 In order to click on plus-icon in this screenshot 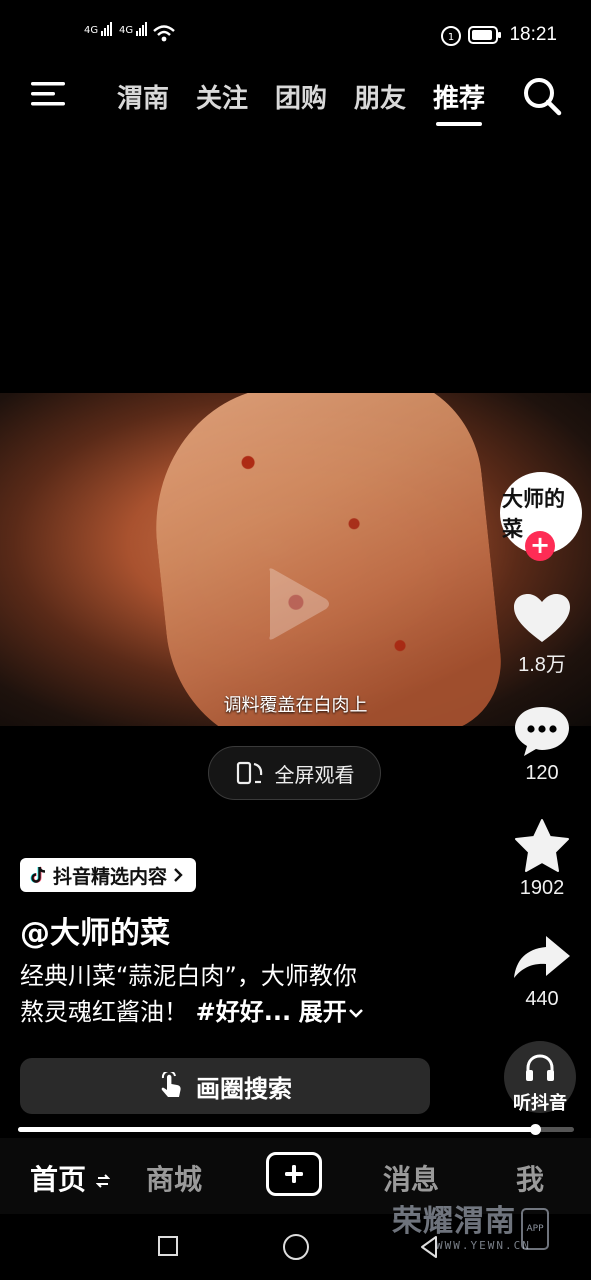, I will do `click(294, 1174)`.